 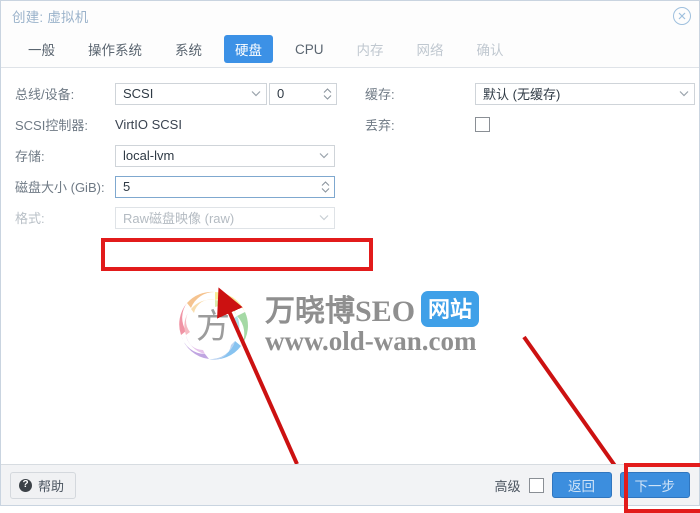 What do you see at coordinates (115, 49) in the screenshot?
I see `tab-os: 操作系统` at bounding box center [115, 49].